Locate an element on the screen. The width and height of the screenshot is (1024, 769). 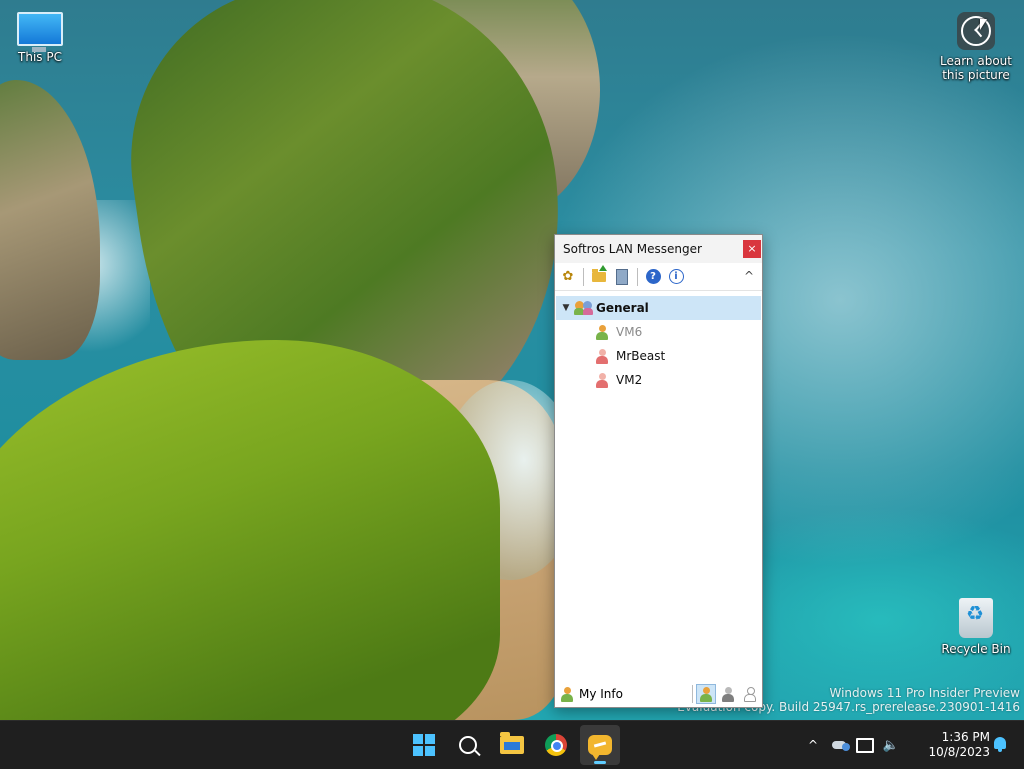
collapse-toolbar-button: ^ is located at coordinates (749, 276).